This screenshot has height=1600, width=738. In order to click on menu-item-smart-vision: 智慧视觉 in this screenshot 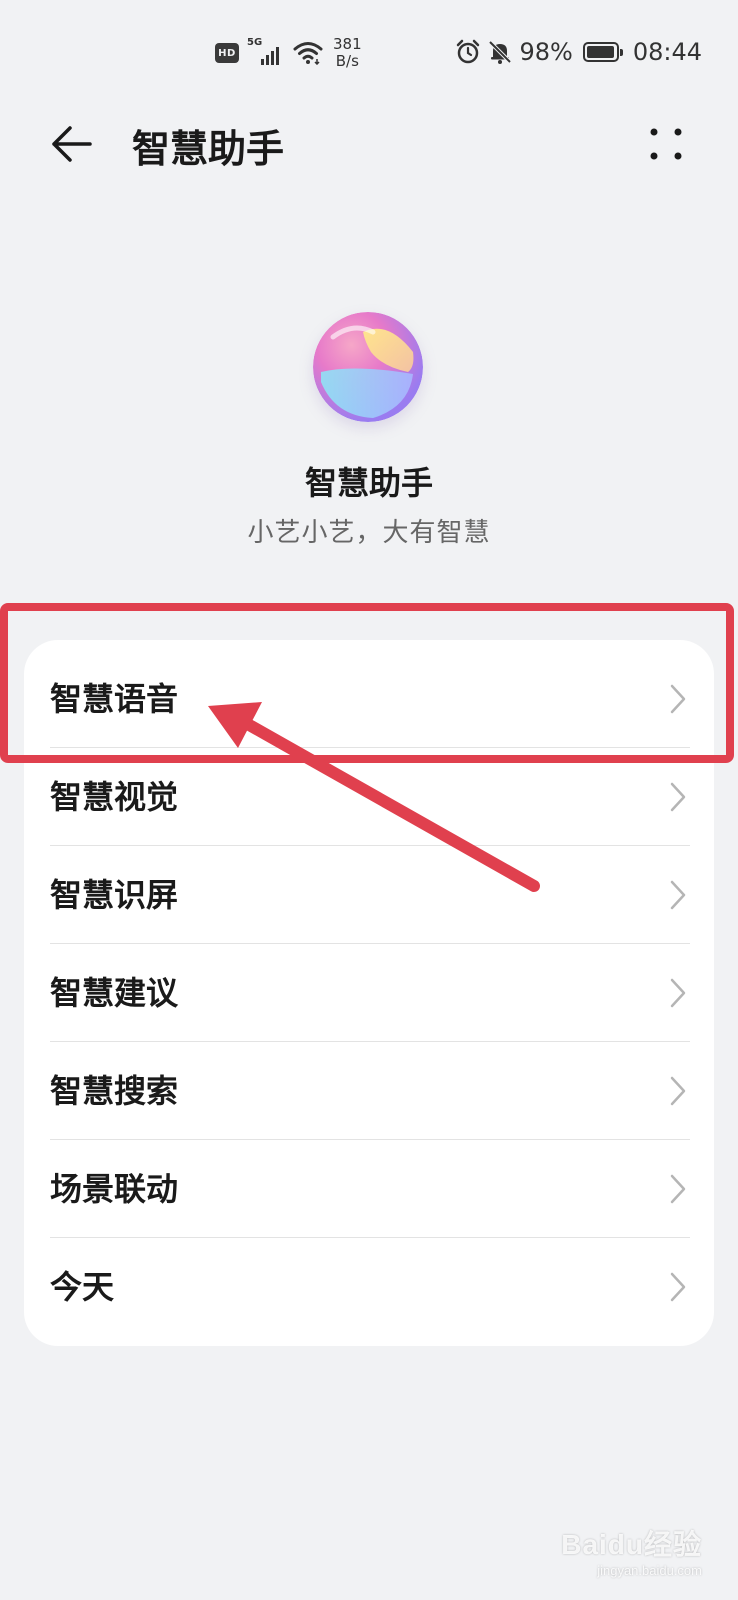, I will do `click(369, 797)`.